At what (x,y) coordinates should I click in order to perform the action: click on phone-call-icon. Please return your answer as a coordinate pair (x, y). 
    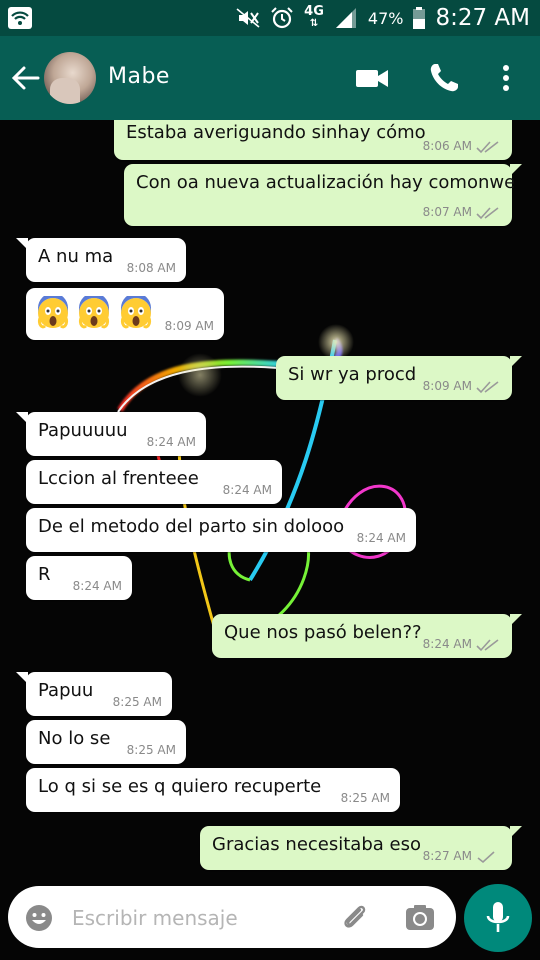
    Looking at the image, I should click on (444, 78).